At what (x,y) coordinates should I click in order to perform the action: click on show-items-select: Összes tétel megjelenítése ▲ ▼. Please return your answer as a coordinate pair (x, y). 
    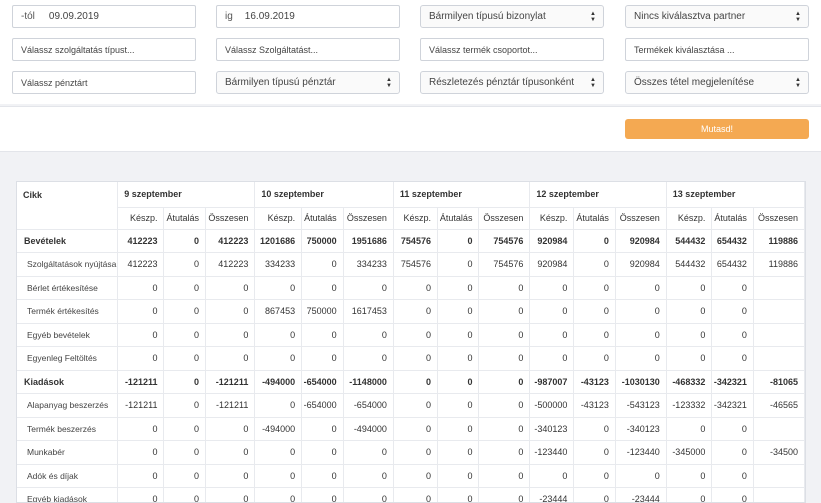
    Looking at the image, I should click on (717, 82).